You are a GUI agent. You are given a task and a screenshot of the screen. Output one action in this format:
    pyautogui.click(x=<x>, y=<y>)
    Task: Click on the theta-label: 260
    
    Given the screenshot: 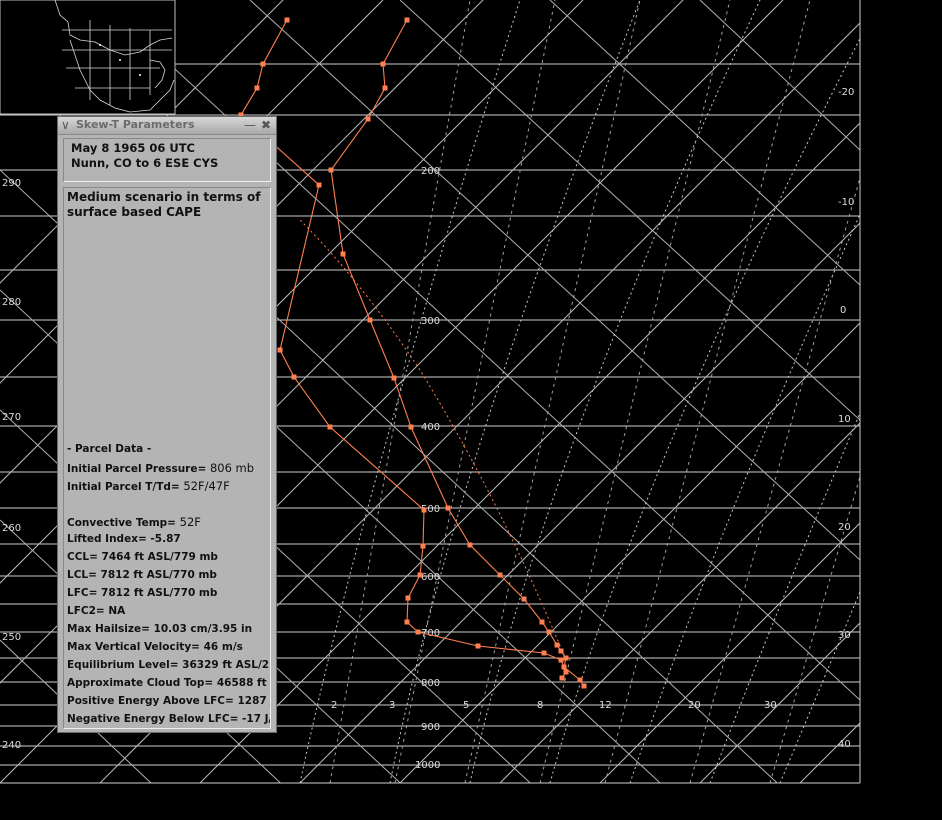 What is the action you would take?
    pyautogui.click(x=11, y=528)
    